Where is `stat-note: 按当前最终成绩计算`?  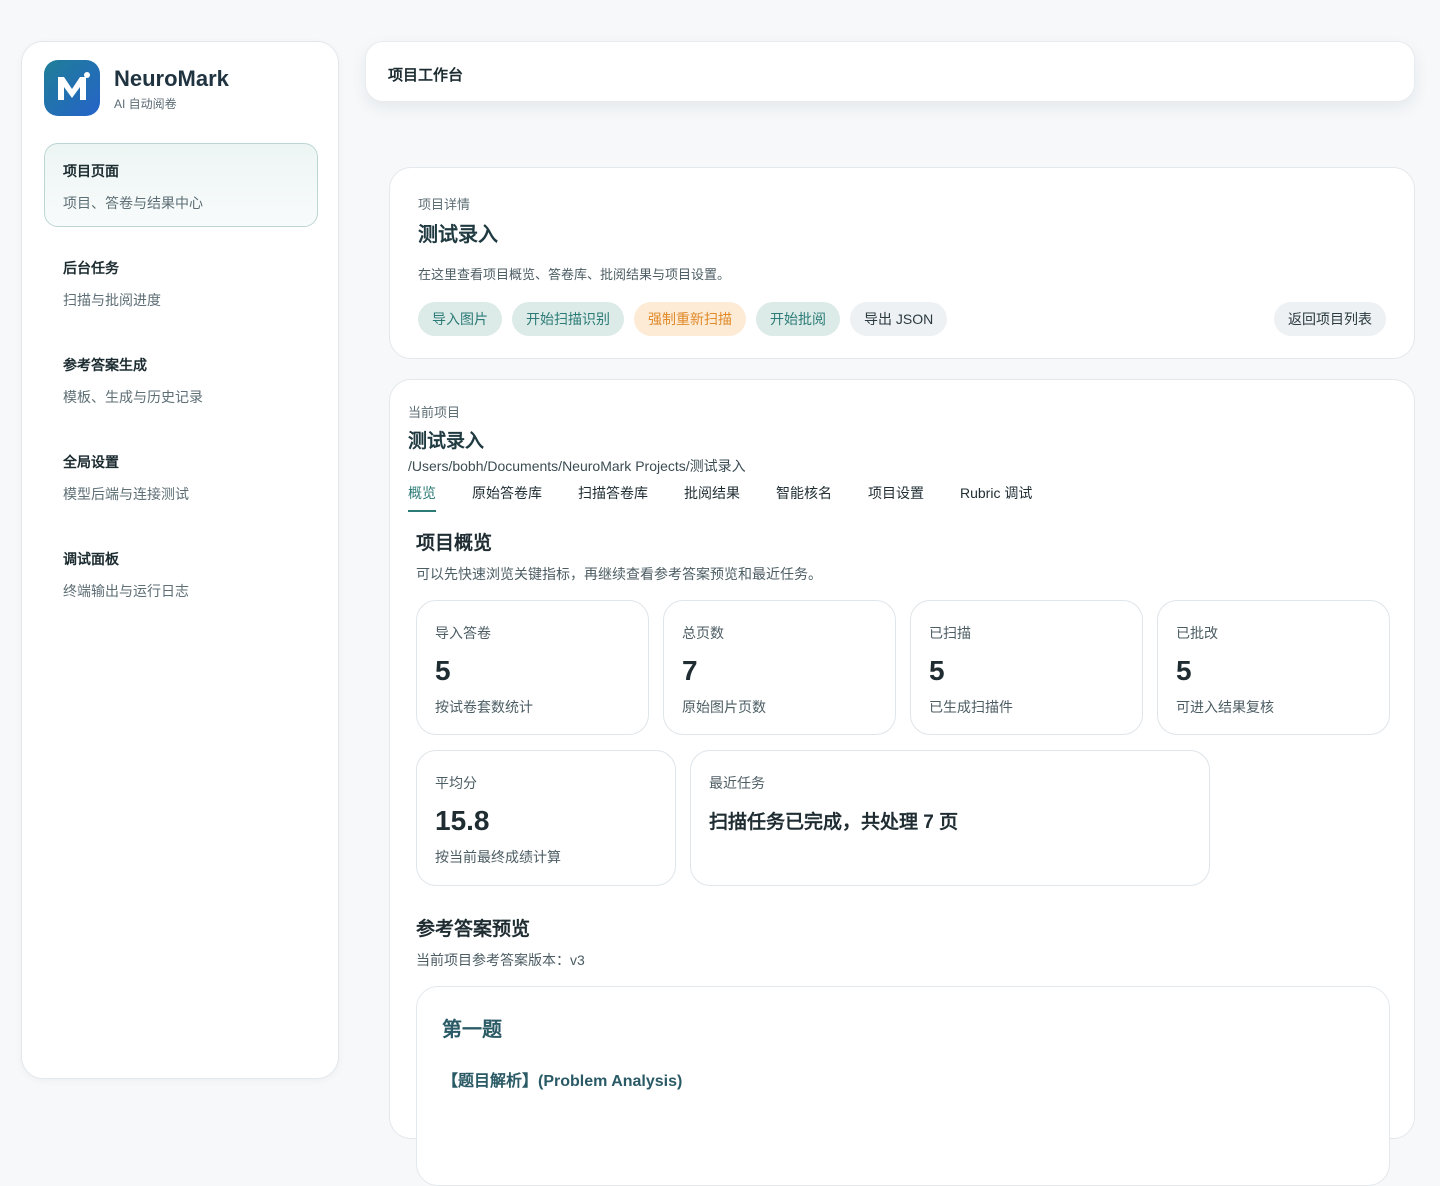
stat-note: 按当前最终成绩计算 is located at coordinates (498, 857).